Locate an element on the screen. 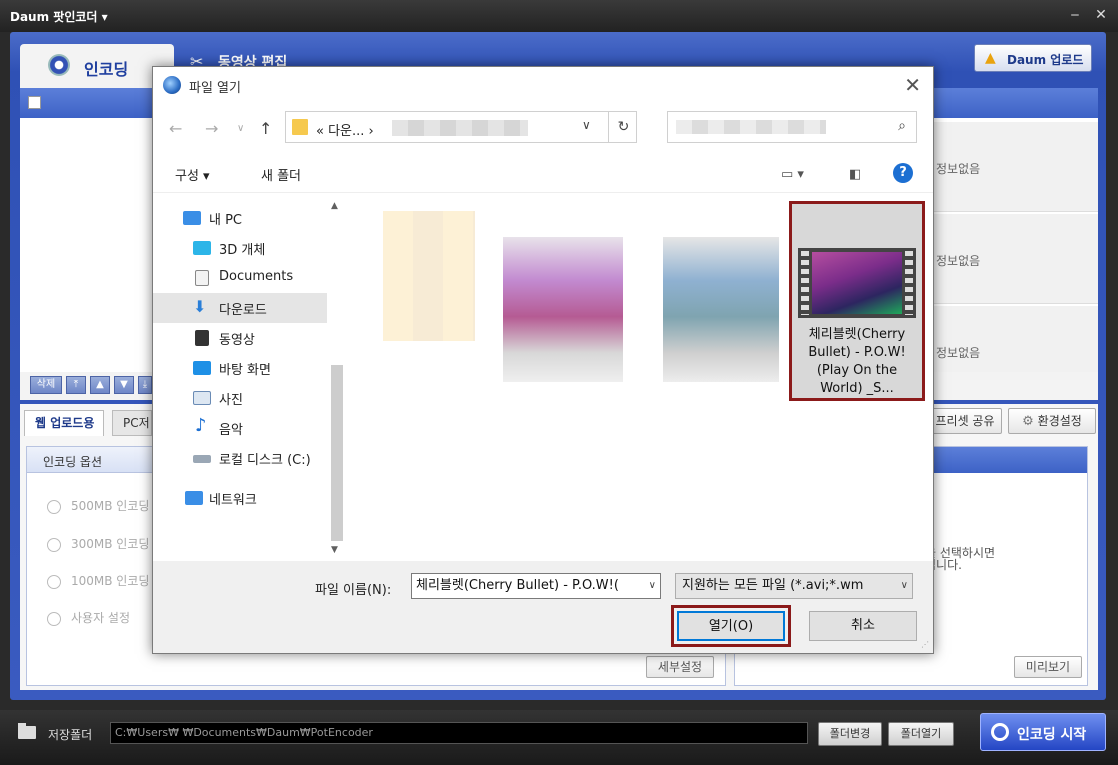 The height and width of the screenshot is (765, 1118). settings-button: ⚙ 환경설정 is located at coordinates (1052, 421).